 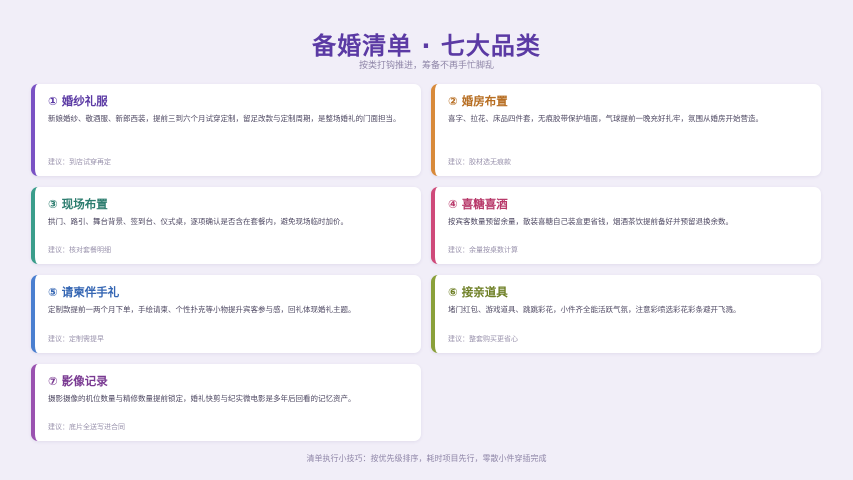 What do you see at coordinates (426, 46) in the screenshot?
I see `page-title: 备婚清单 · 七大品类` at bounding box center [426, 46].